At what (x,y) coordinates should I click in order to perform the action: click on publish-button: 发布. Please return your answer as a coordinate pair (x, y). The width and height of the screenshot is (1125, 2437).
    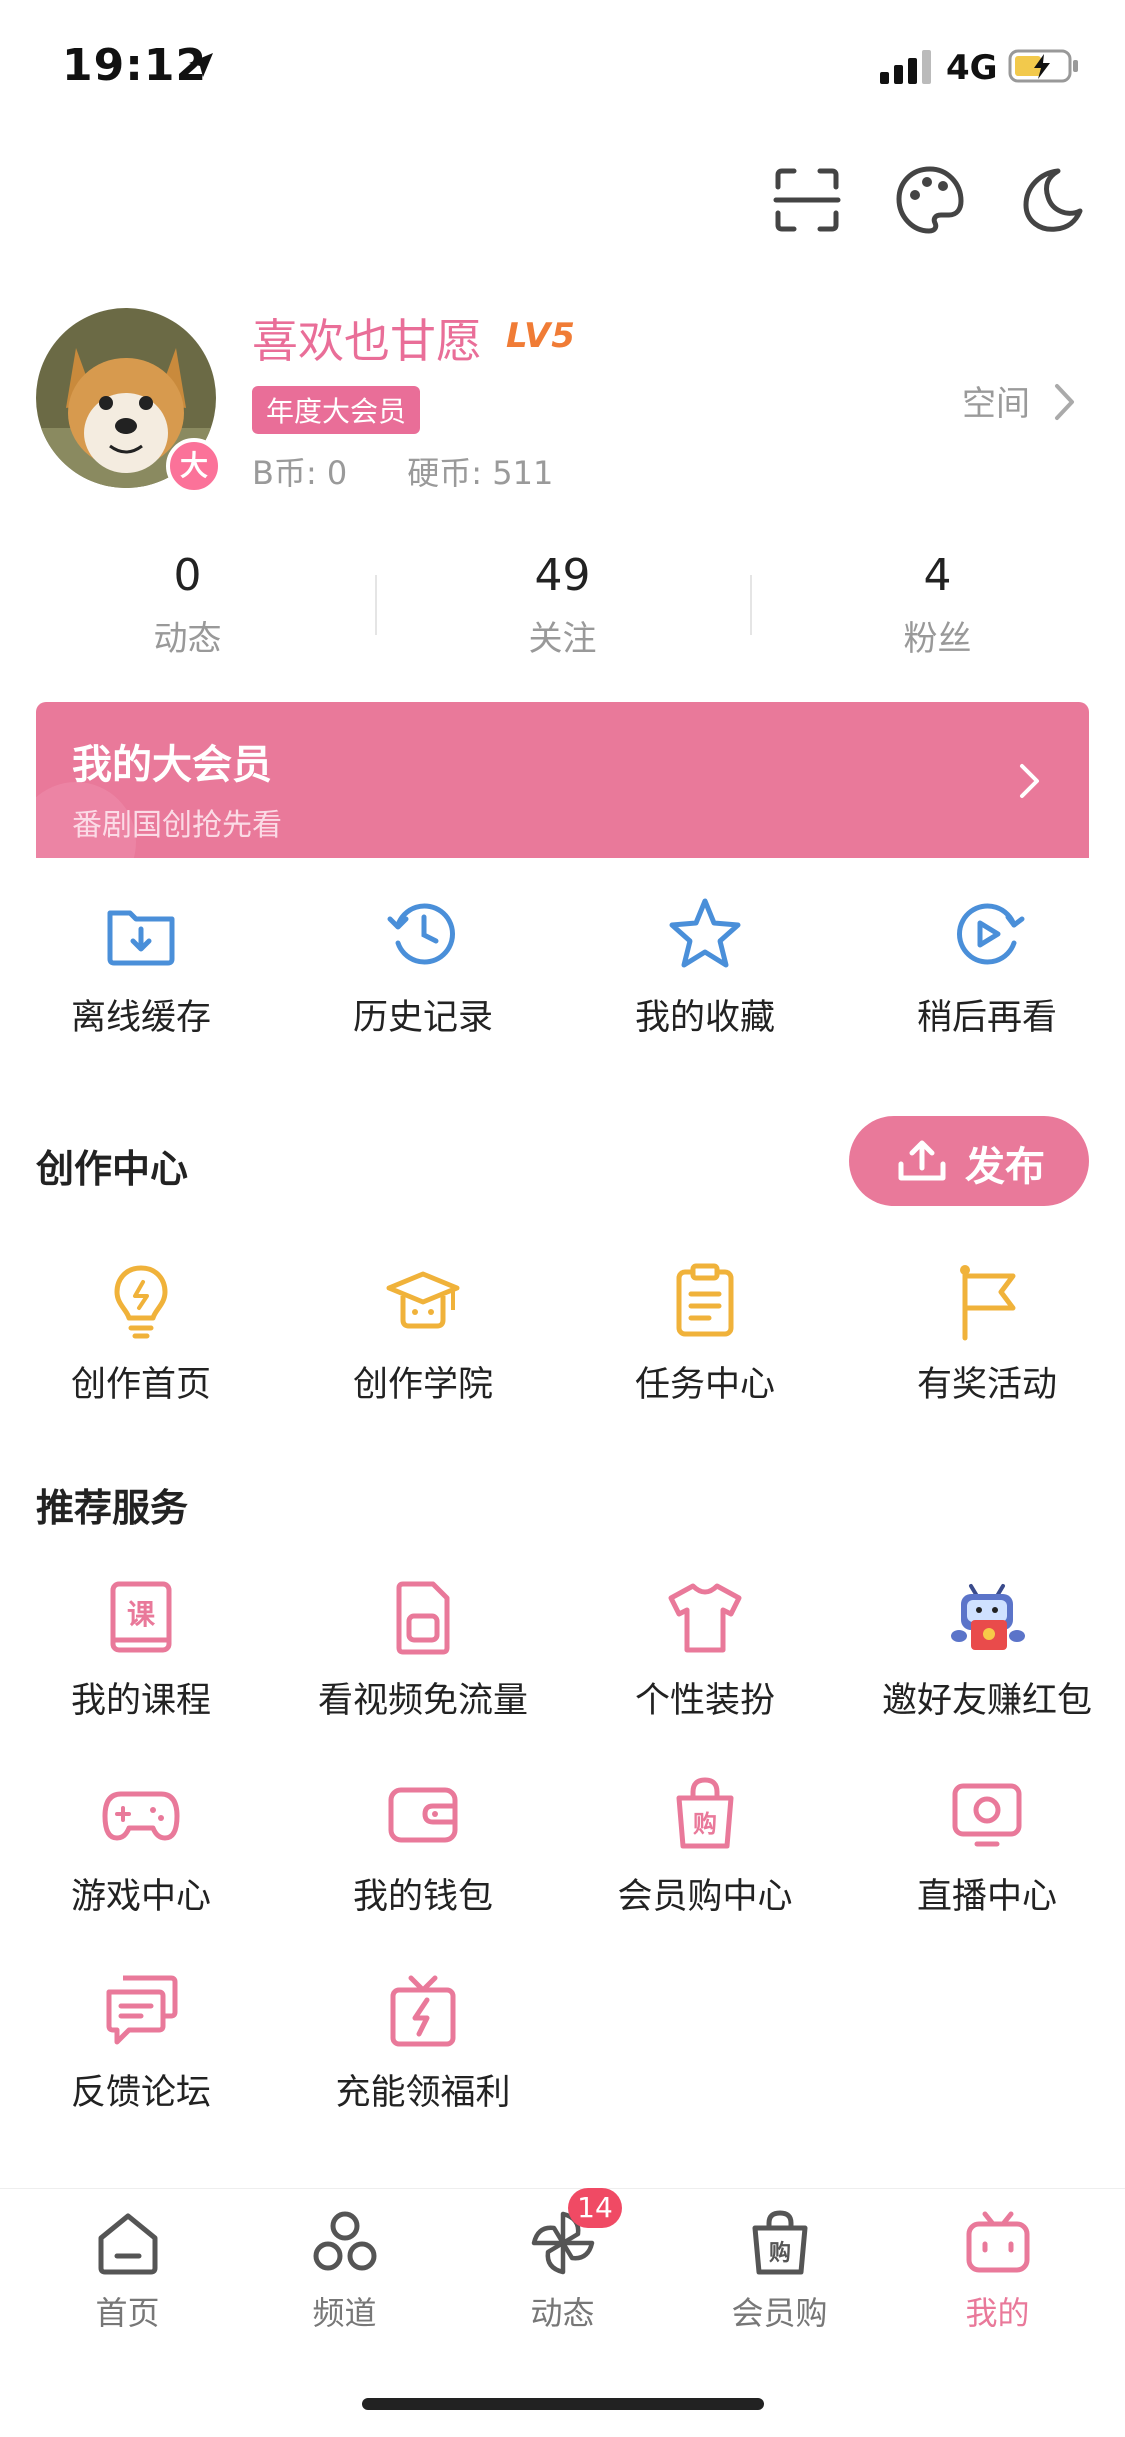
    Looking at the image, I should click on (969, 1161).